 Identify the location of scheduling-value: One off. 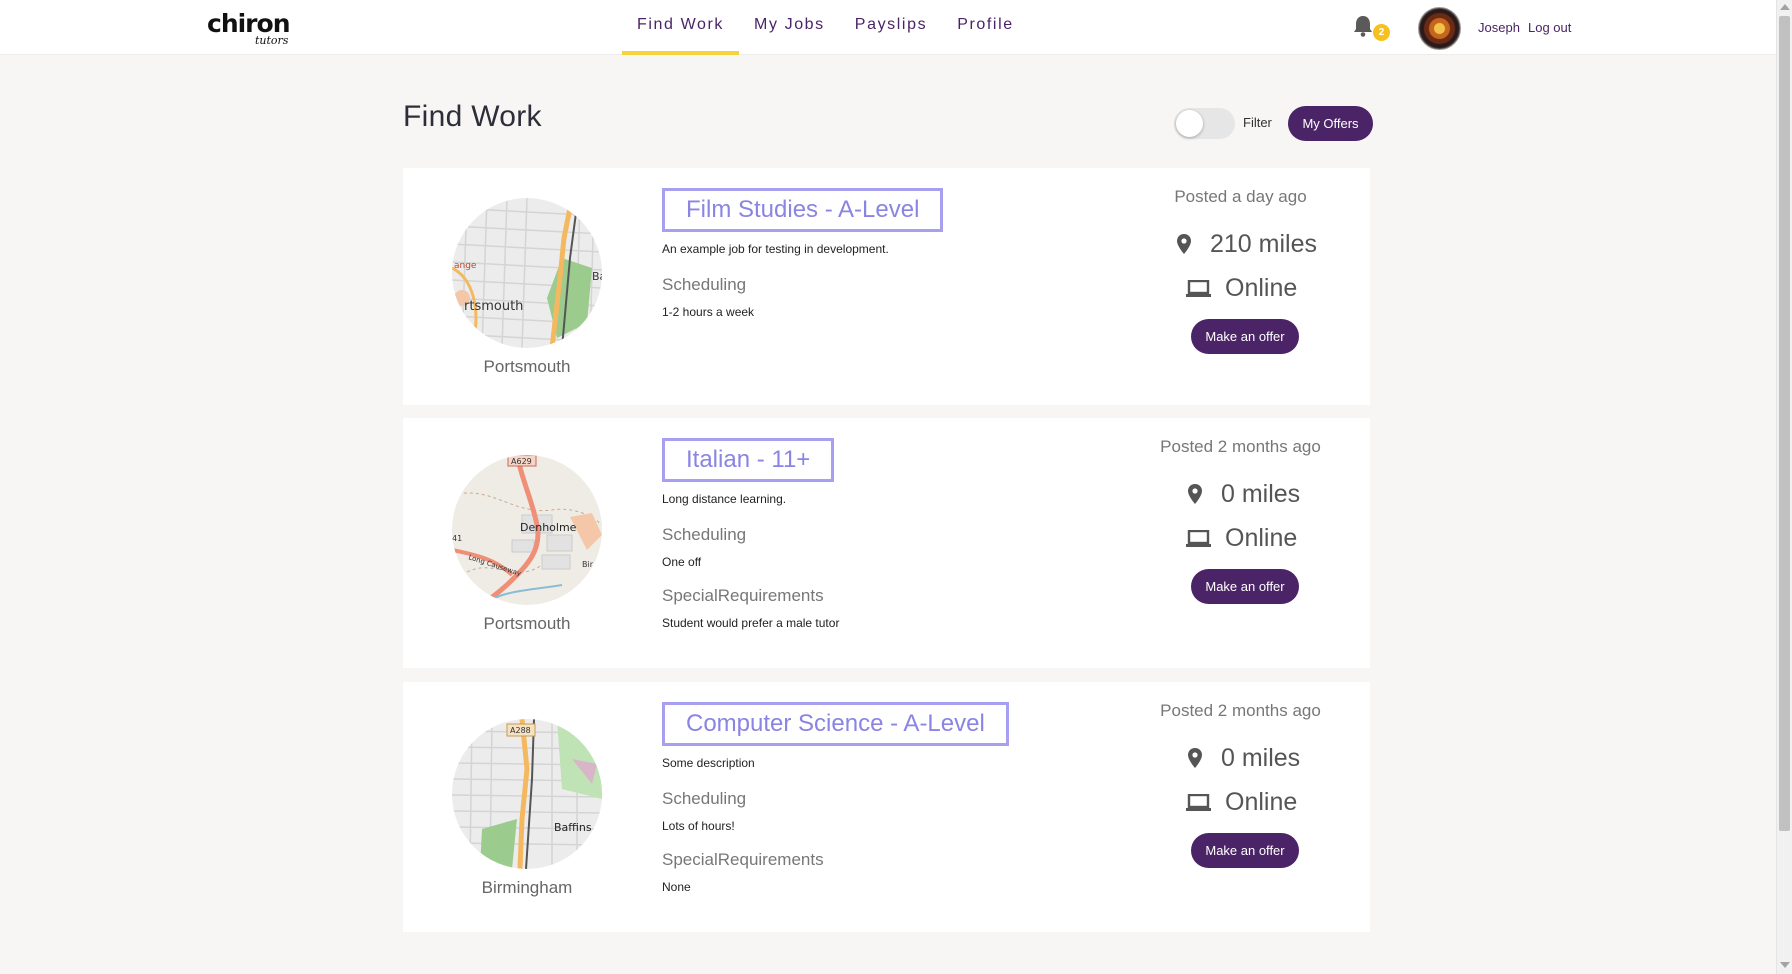
(682, 562).